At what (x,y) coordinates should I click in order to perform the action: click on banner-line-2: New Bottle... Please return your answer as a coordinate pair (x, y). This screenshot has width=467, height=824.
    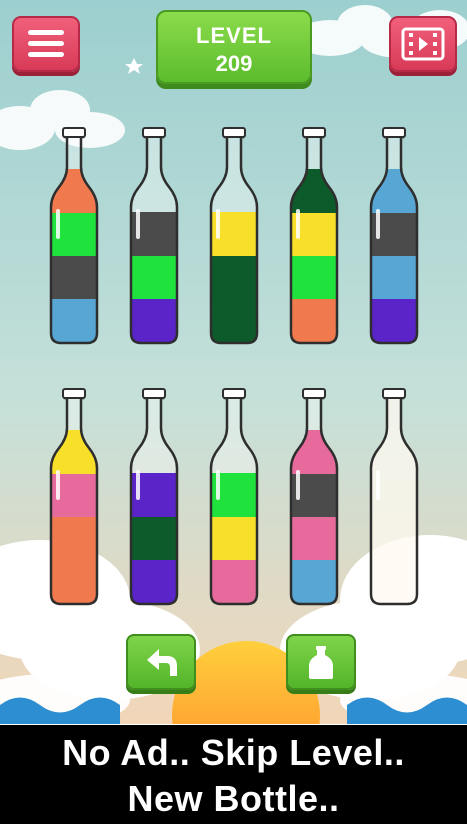
    Looking at the image, I should click on (233, 798).